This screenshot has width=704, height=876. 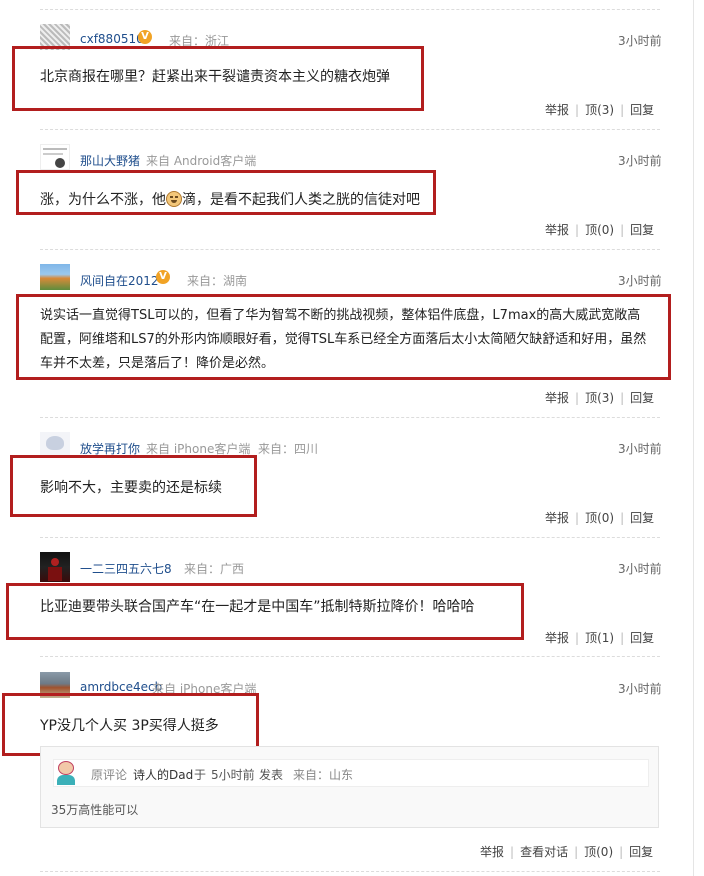 I want to click on quote-avatar, so click(x=66, y=772).